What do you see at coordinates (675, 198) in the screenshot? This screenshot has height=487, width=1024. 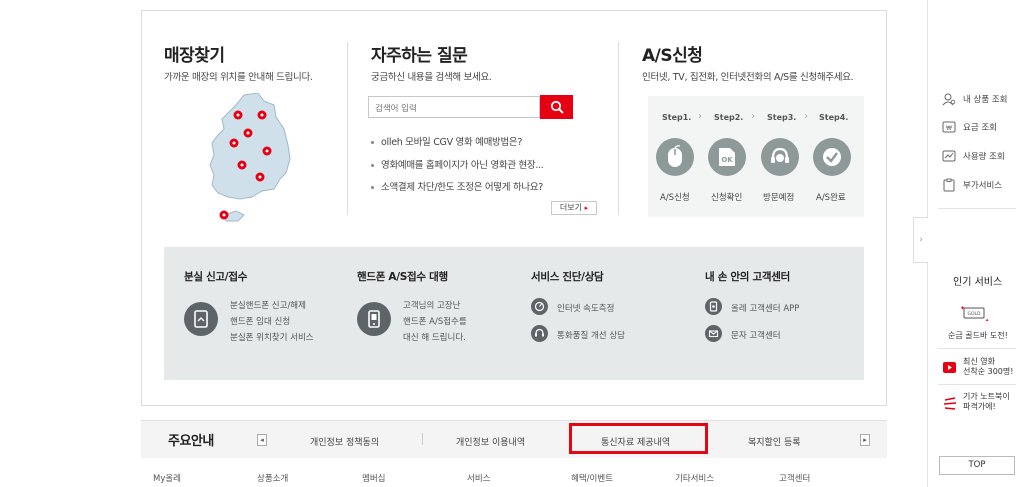 I see `step-name: A/S신청` at bounding box center [675, 198].